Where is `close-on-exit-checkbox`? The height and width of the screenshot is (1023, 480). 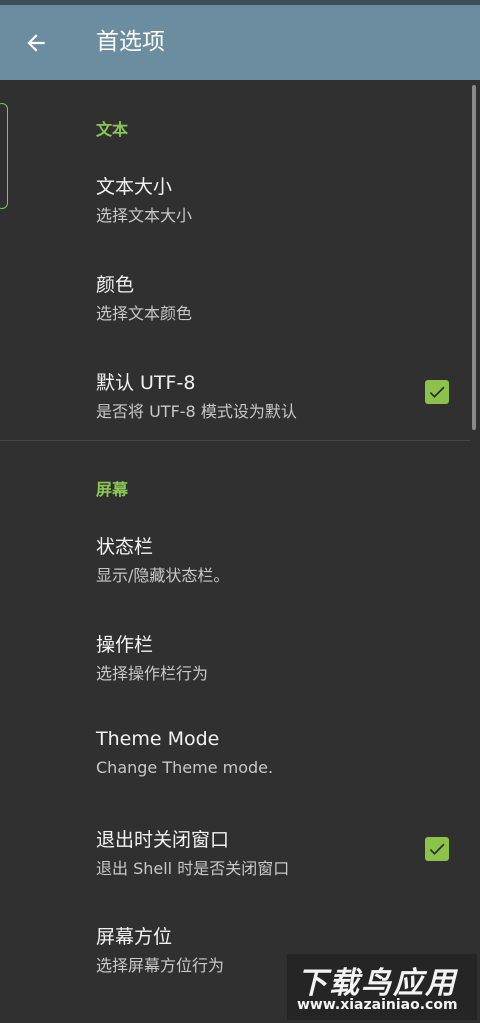
close-on-exit-checkbox is located at coordinates (437, 849).